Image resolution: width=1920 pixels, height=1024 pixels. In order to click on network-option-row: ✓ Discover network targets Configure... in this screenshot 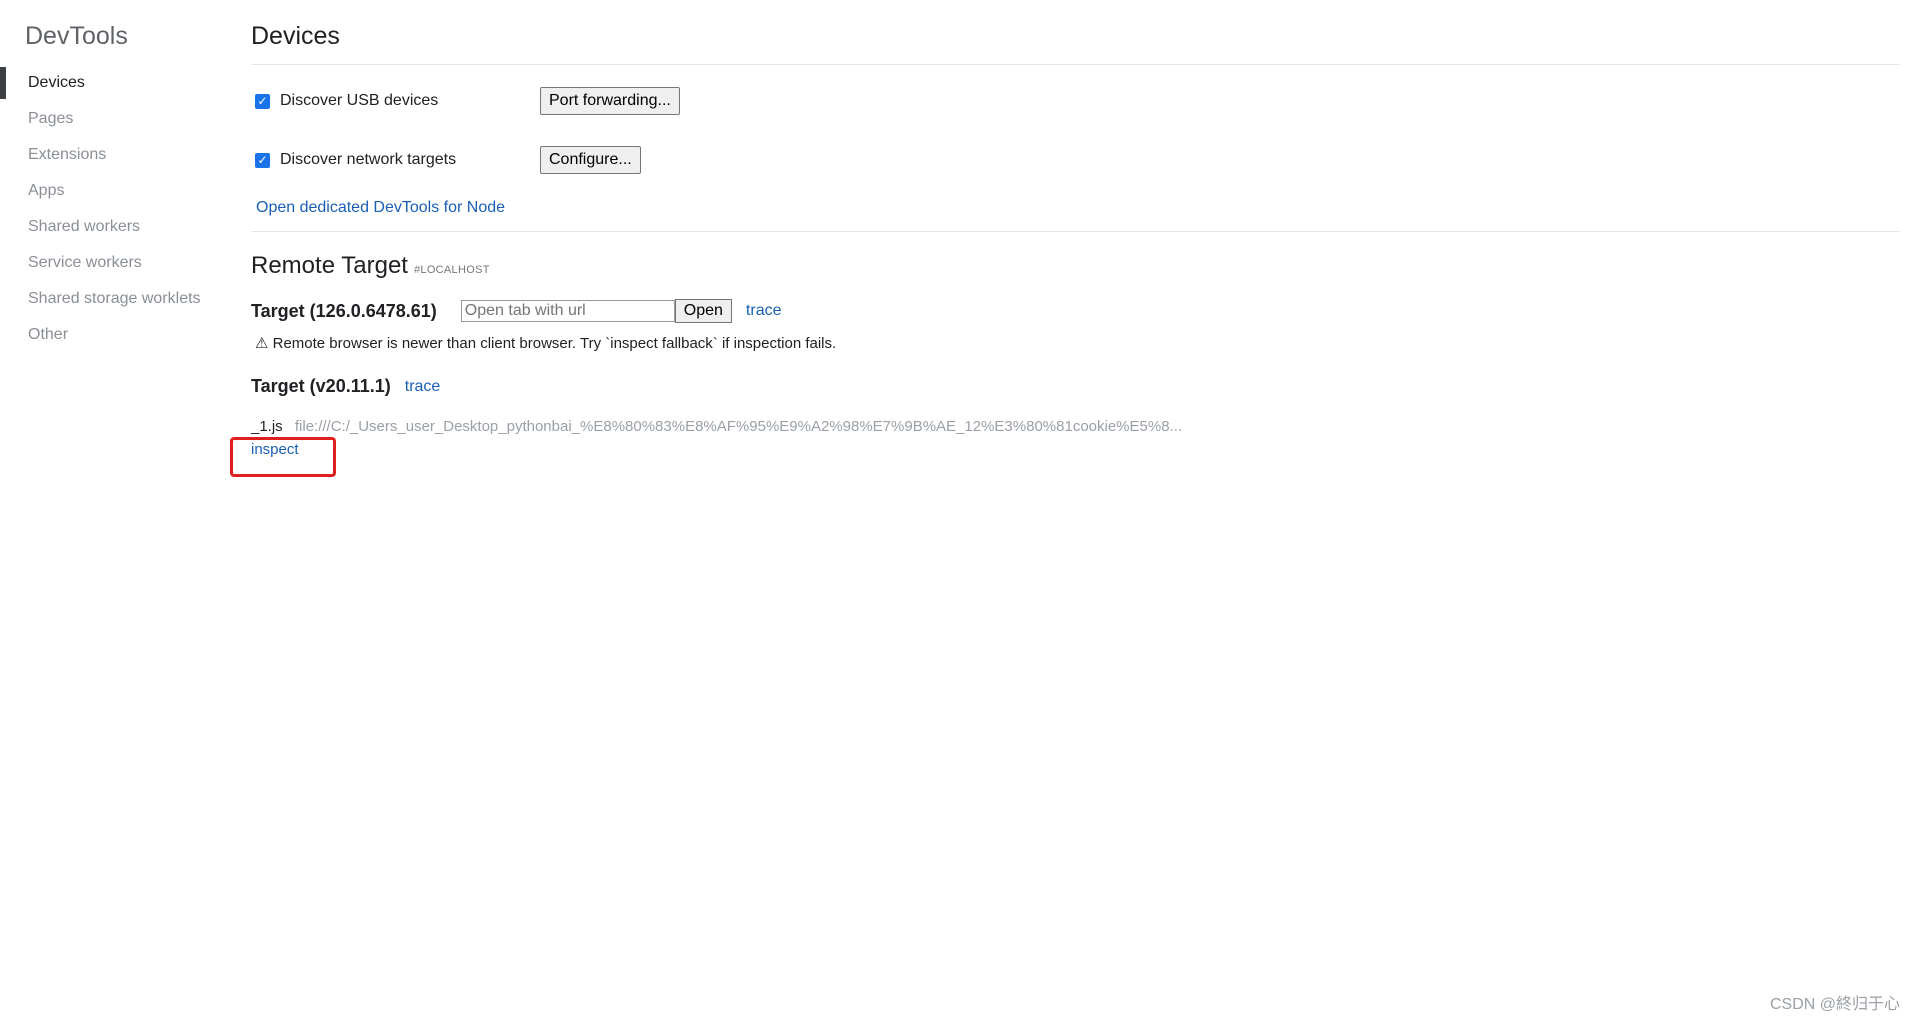, I will do `click(448, 160)`.